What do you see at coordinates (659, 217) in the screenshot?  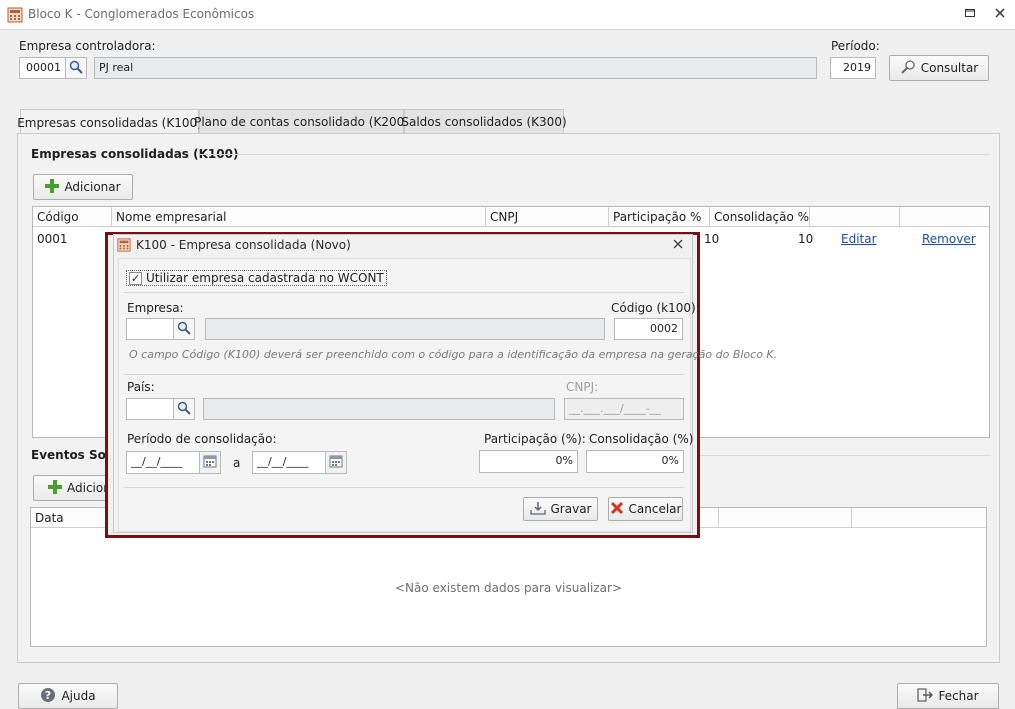 I see `col-participacao: Participação %` at bounding box center [659, 217].